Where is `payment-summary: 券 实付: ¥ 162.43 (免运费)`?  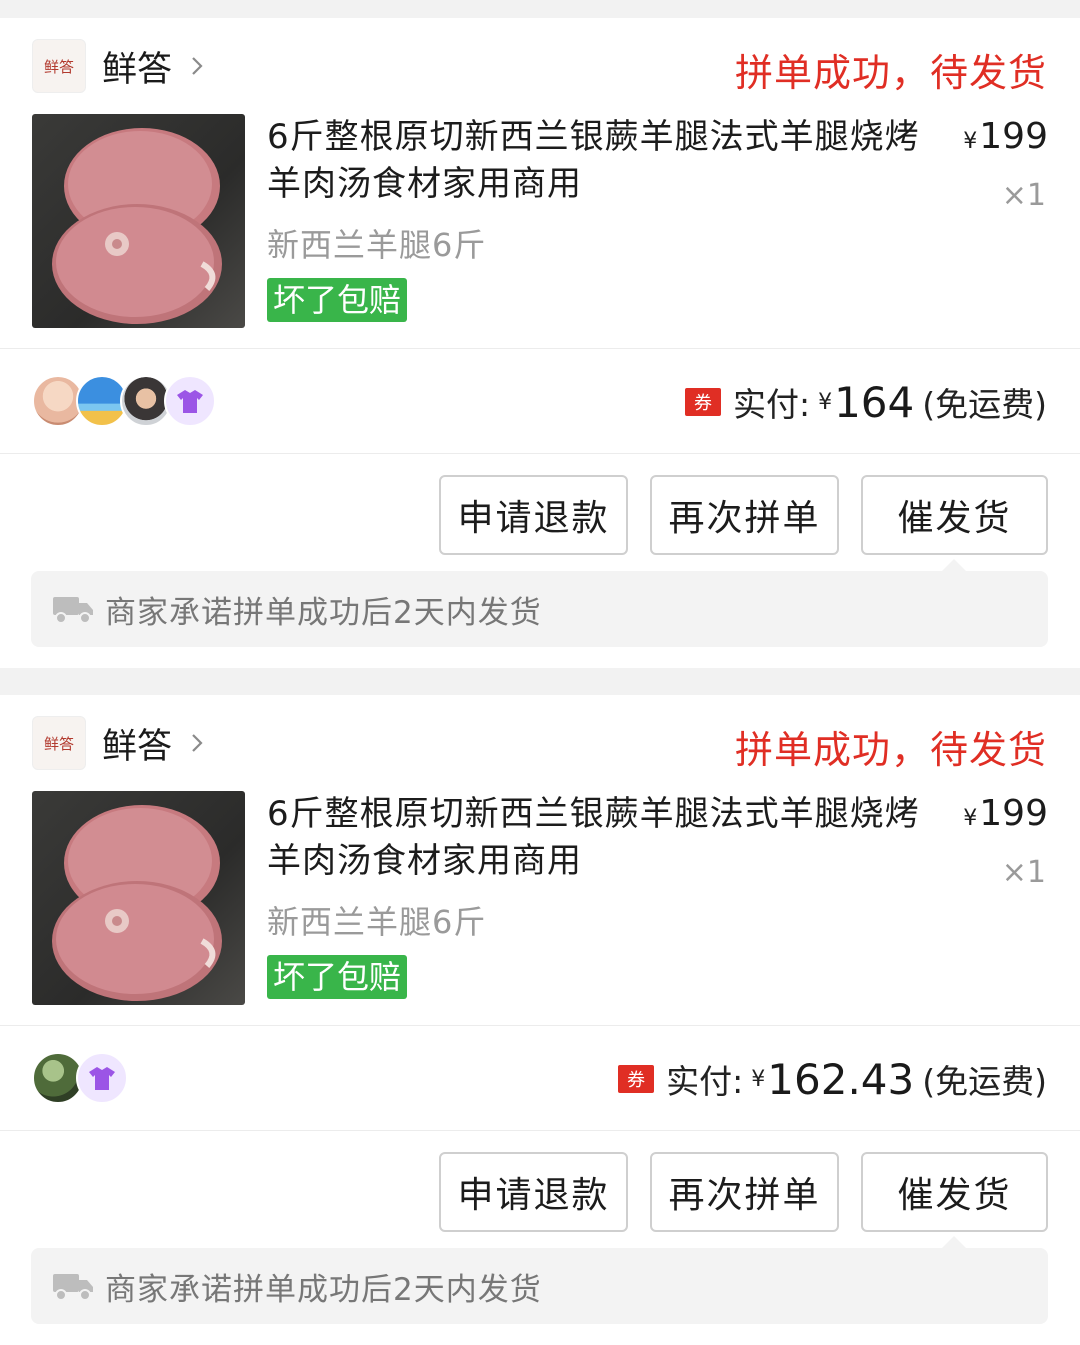 payment-summary: 券 实付: ¥ 162.43 (免运费) is located at coordinates (832, 1079).